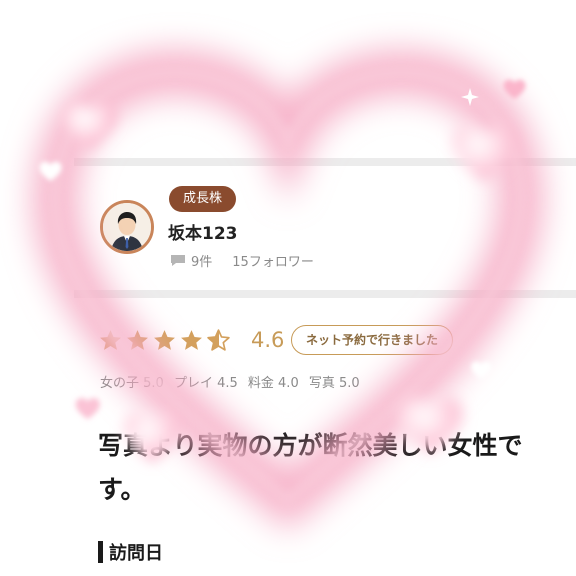  I want to click on comment-icon, so click(178, 260).